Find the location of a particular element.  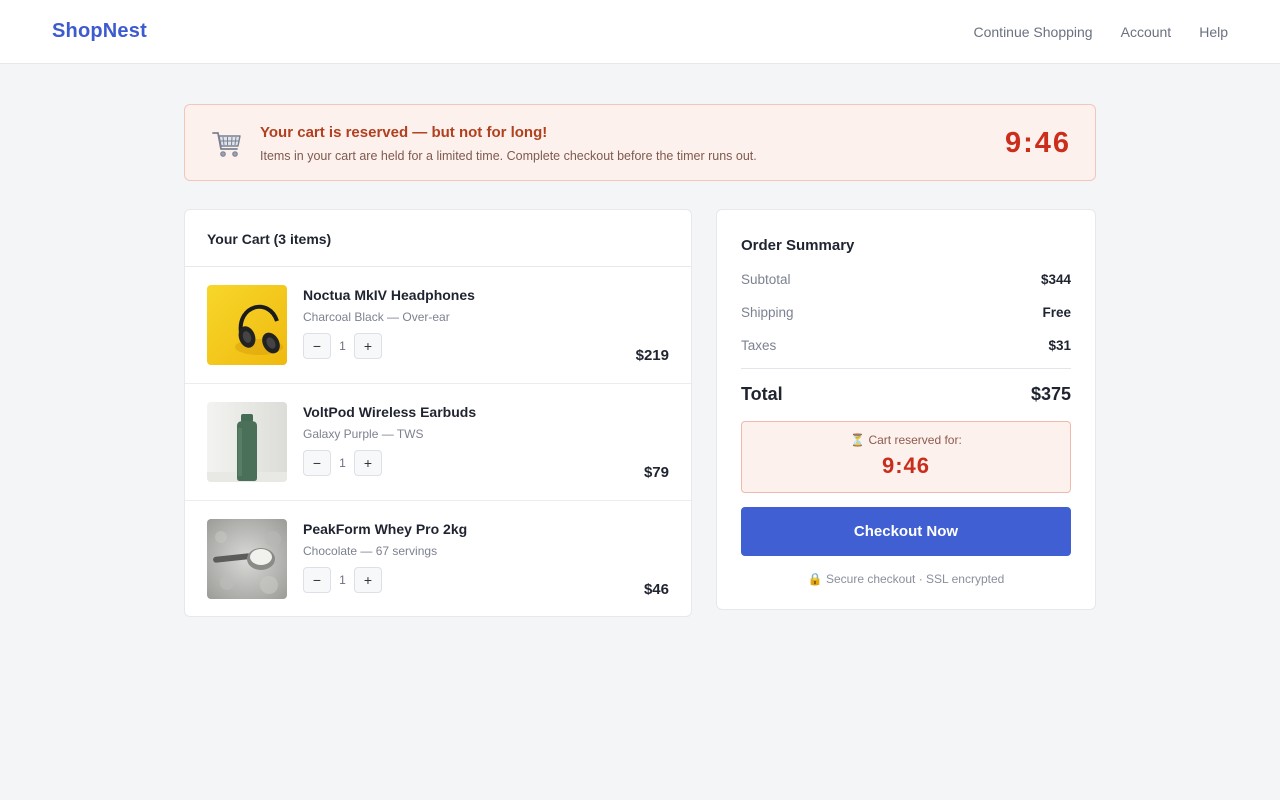

item-price: $46 is located at coordinates (656, 589).